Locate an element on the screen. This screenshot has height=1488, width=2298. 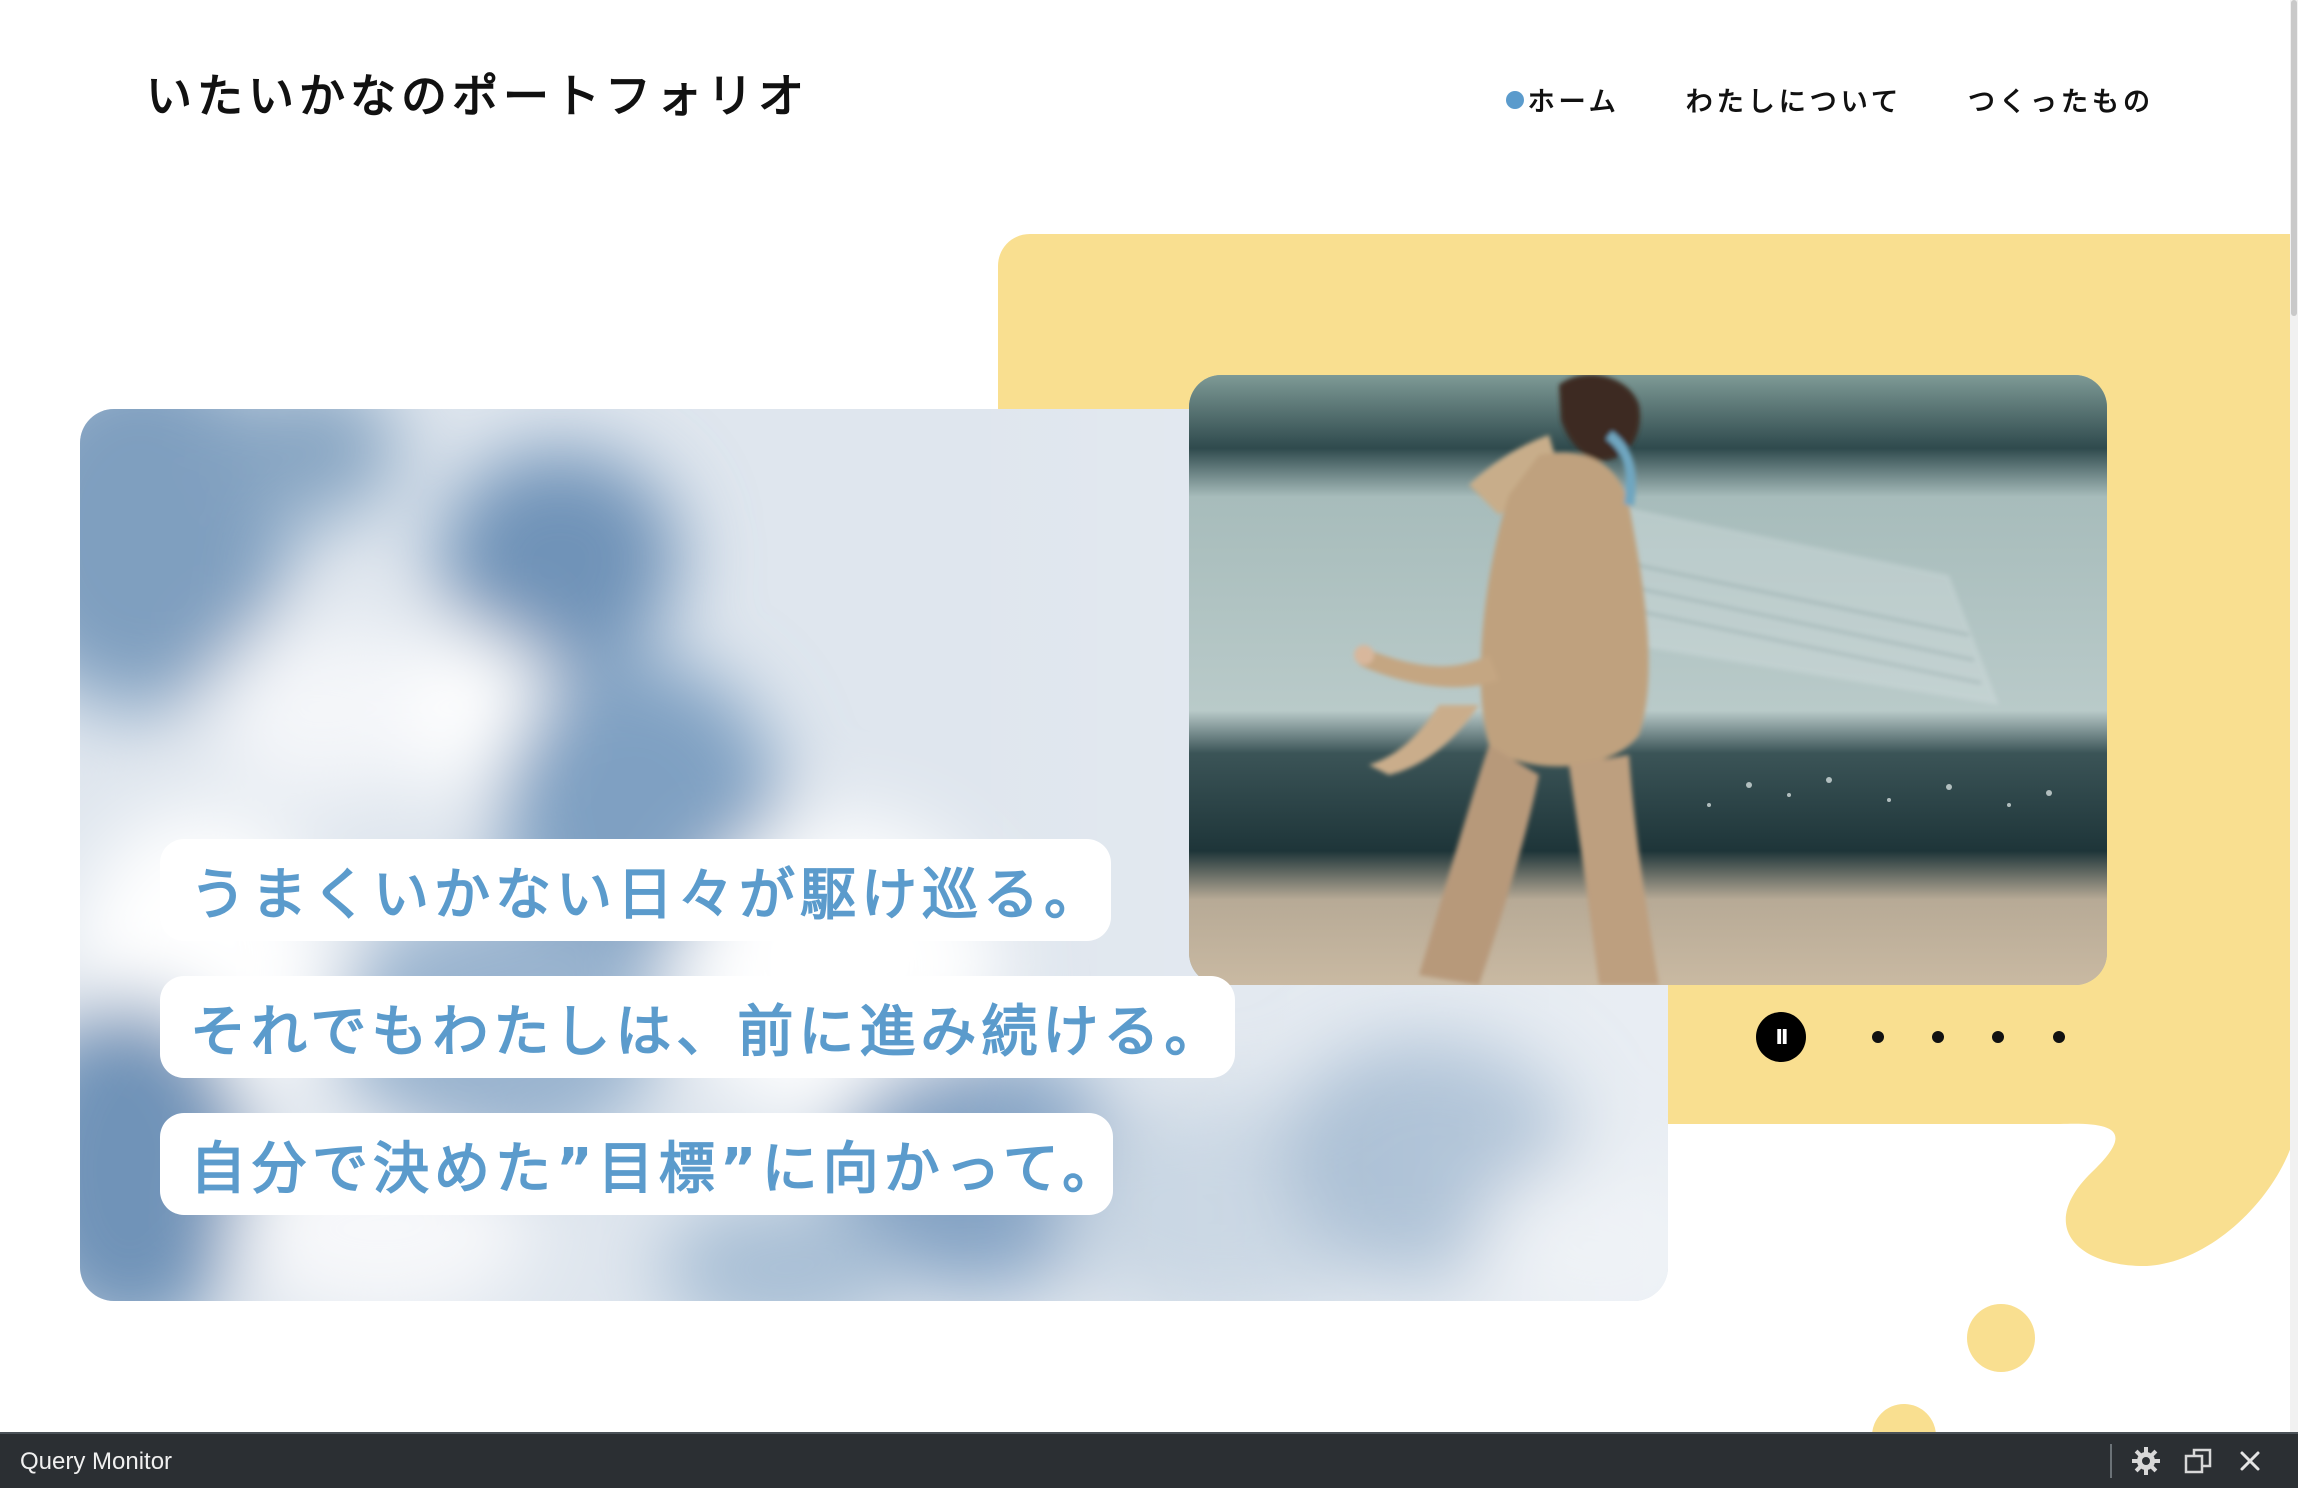
hero-catch-line-1: うまくいかない日々が駆け巡る。 is located at coordinates (635, 890).